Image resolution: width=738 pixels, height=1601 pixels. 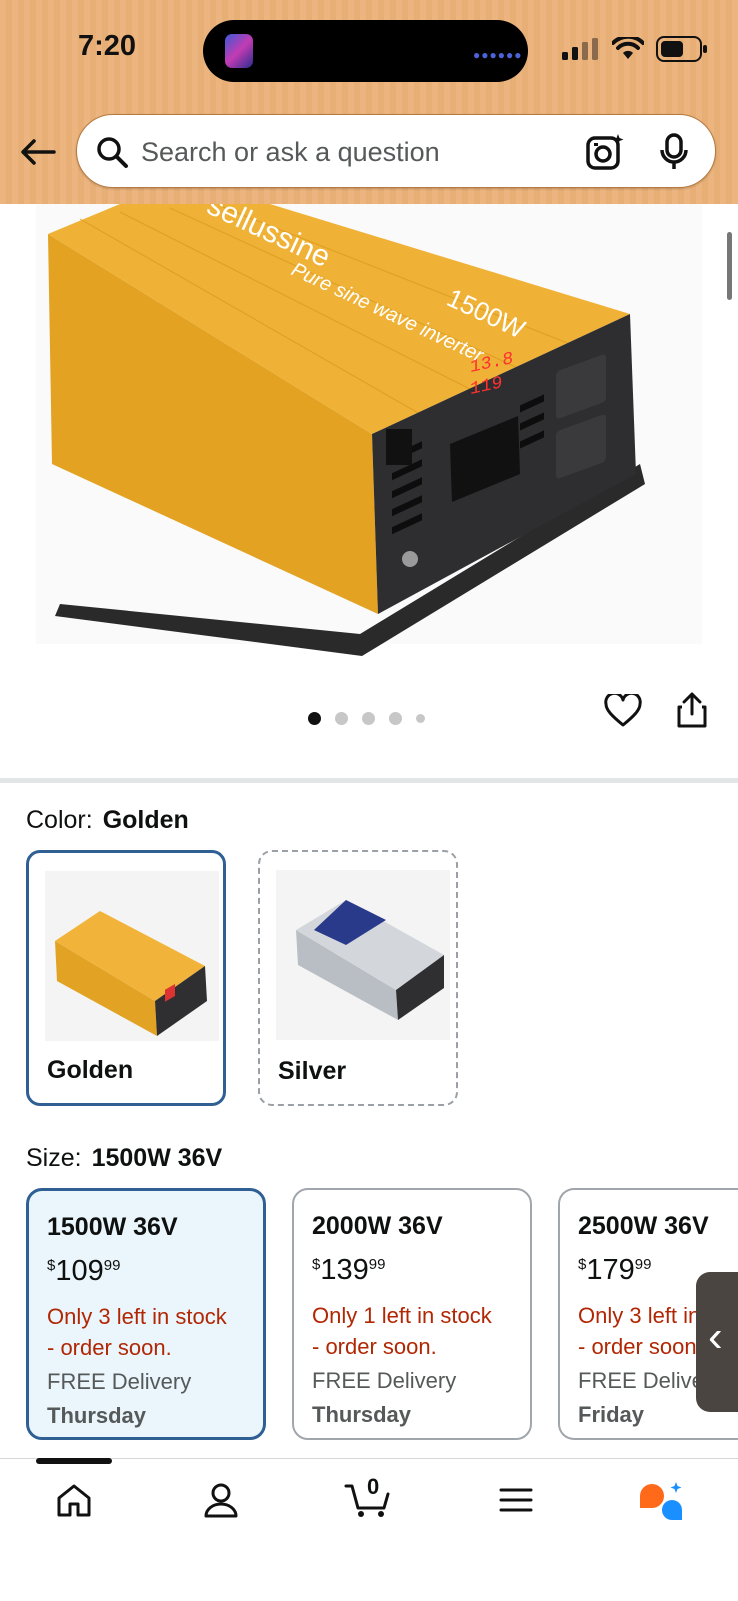 What do you see at coordinates (38, 152) in the screenshot?
I see `back-arrow-icon` at bounding box center [38, 152].